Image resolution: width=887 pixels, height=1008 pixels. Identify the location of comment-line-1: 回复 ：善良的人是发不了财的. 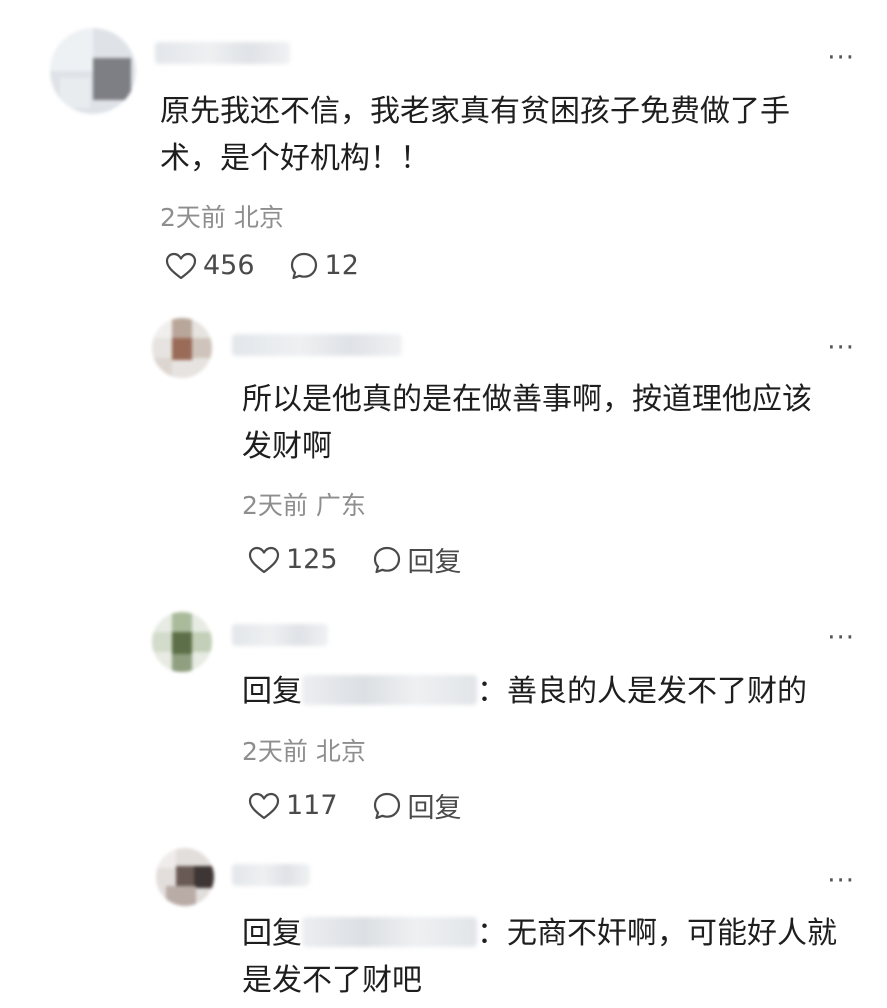
(524, 691).